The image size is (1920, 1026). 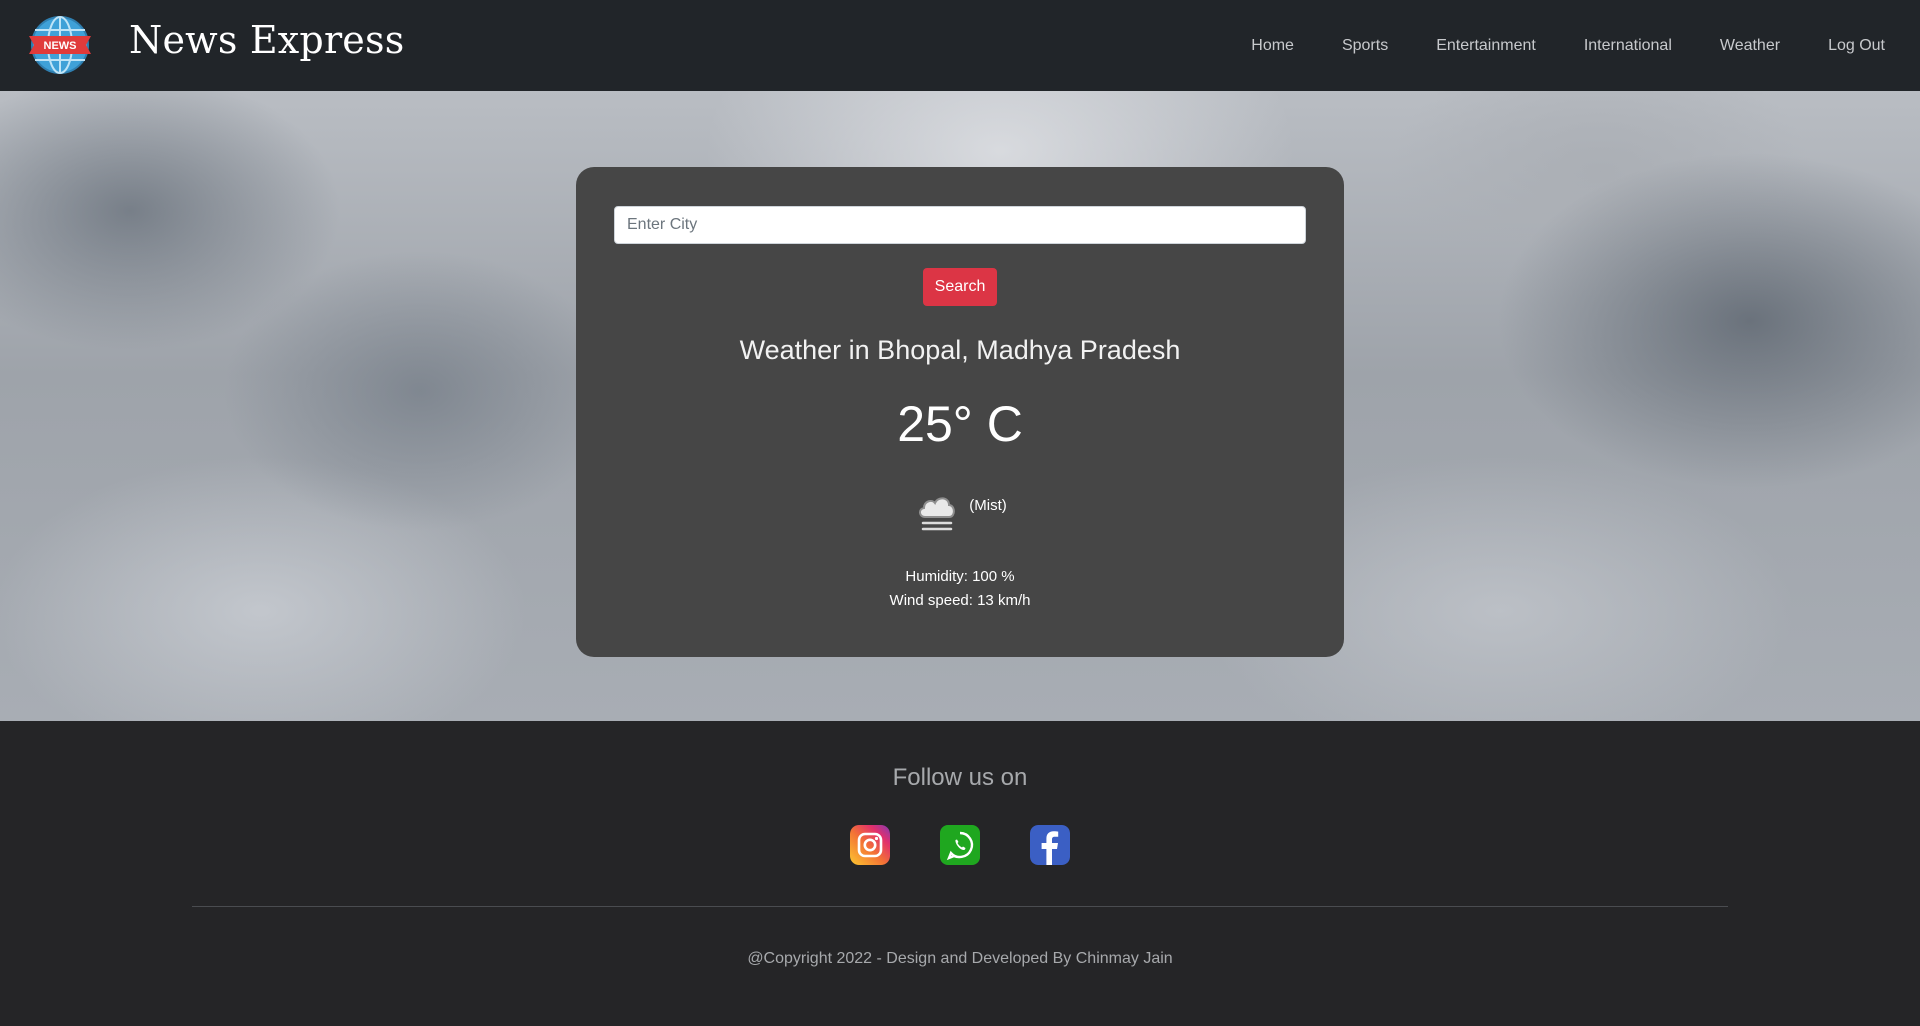 What do you see at coordinates (960, 350) in the screenshot?
I see `weather-location-heading: Weather in Bhopal, Madhya Pradesh` at bounding box center [960, 350].